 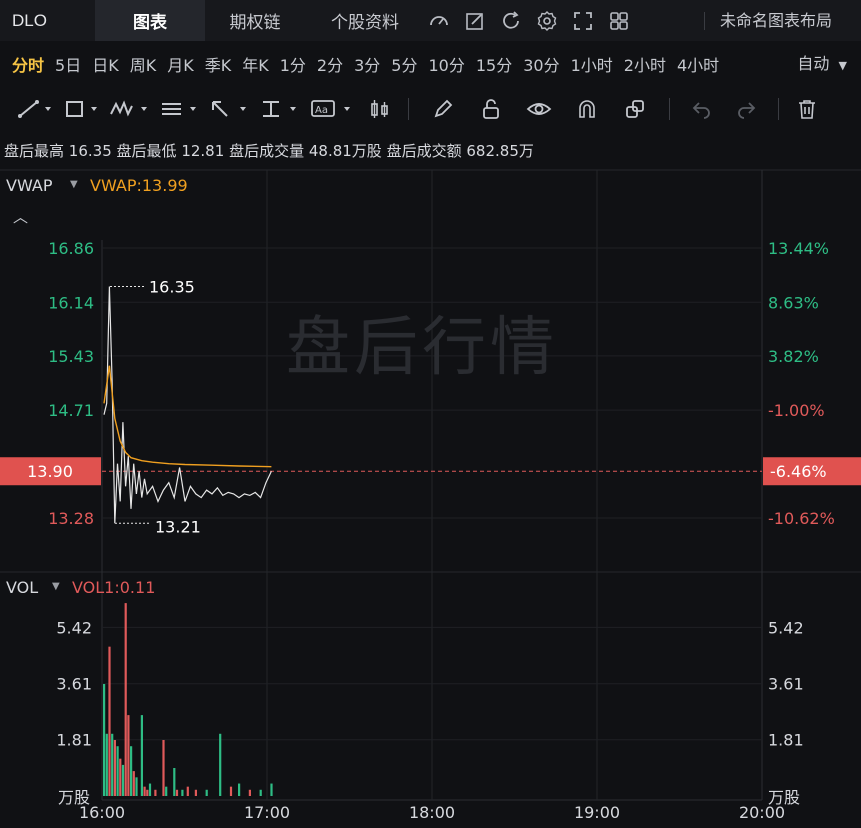 What do you see at coordinates (422, 348) in the screenshot?
I see `watermark: 盘后行情` at bounding box center [422, 348].